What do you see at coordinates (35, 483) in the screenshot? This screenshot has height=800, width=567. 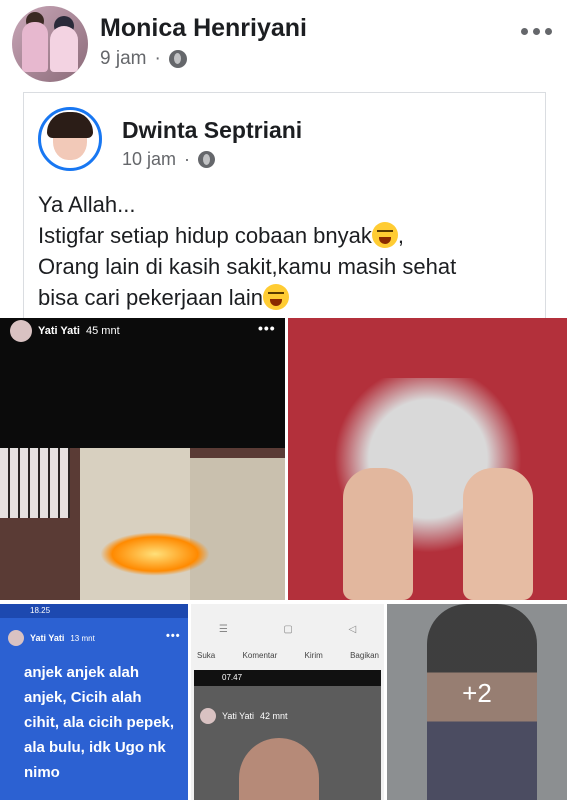 I see `patterned-cloth` at bounding box center [35, 483].